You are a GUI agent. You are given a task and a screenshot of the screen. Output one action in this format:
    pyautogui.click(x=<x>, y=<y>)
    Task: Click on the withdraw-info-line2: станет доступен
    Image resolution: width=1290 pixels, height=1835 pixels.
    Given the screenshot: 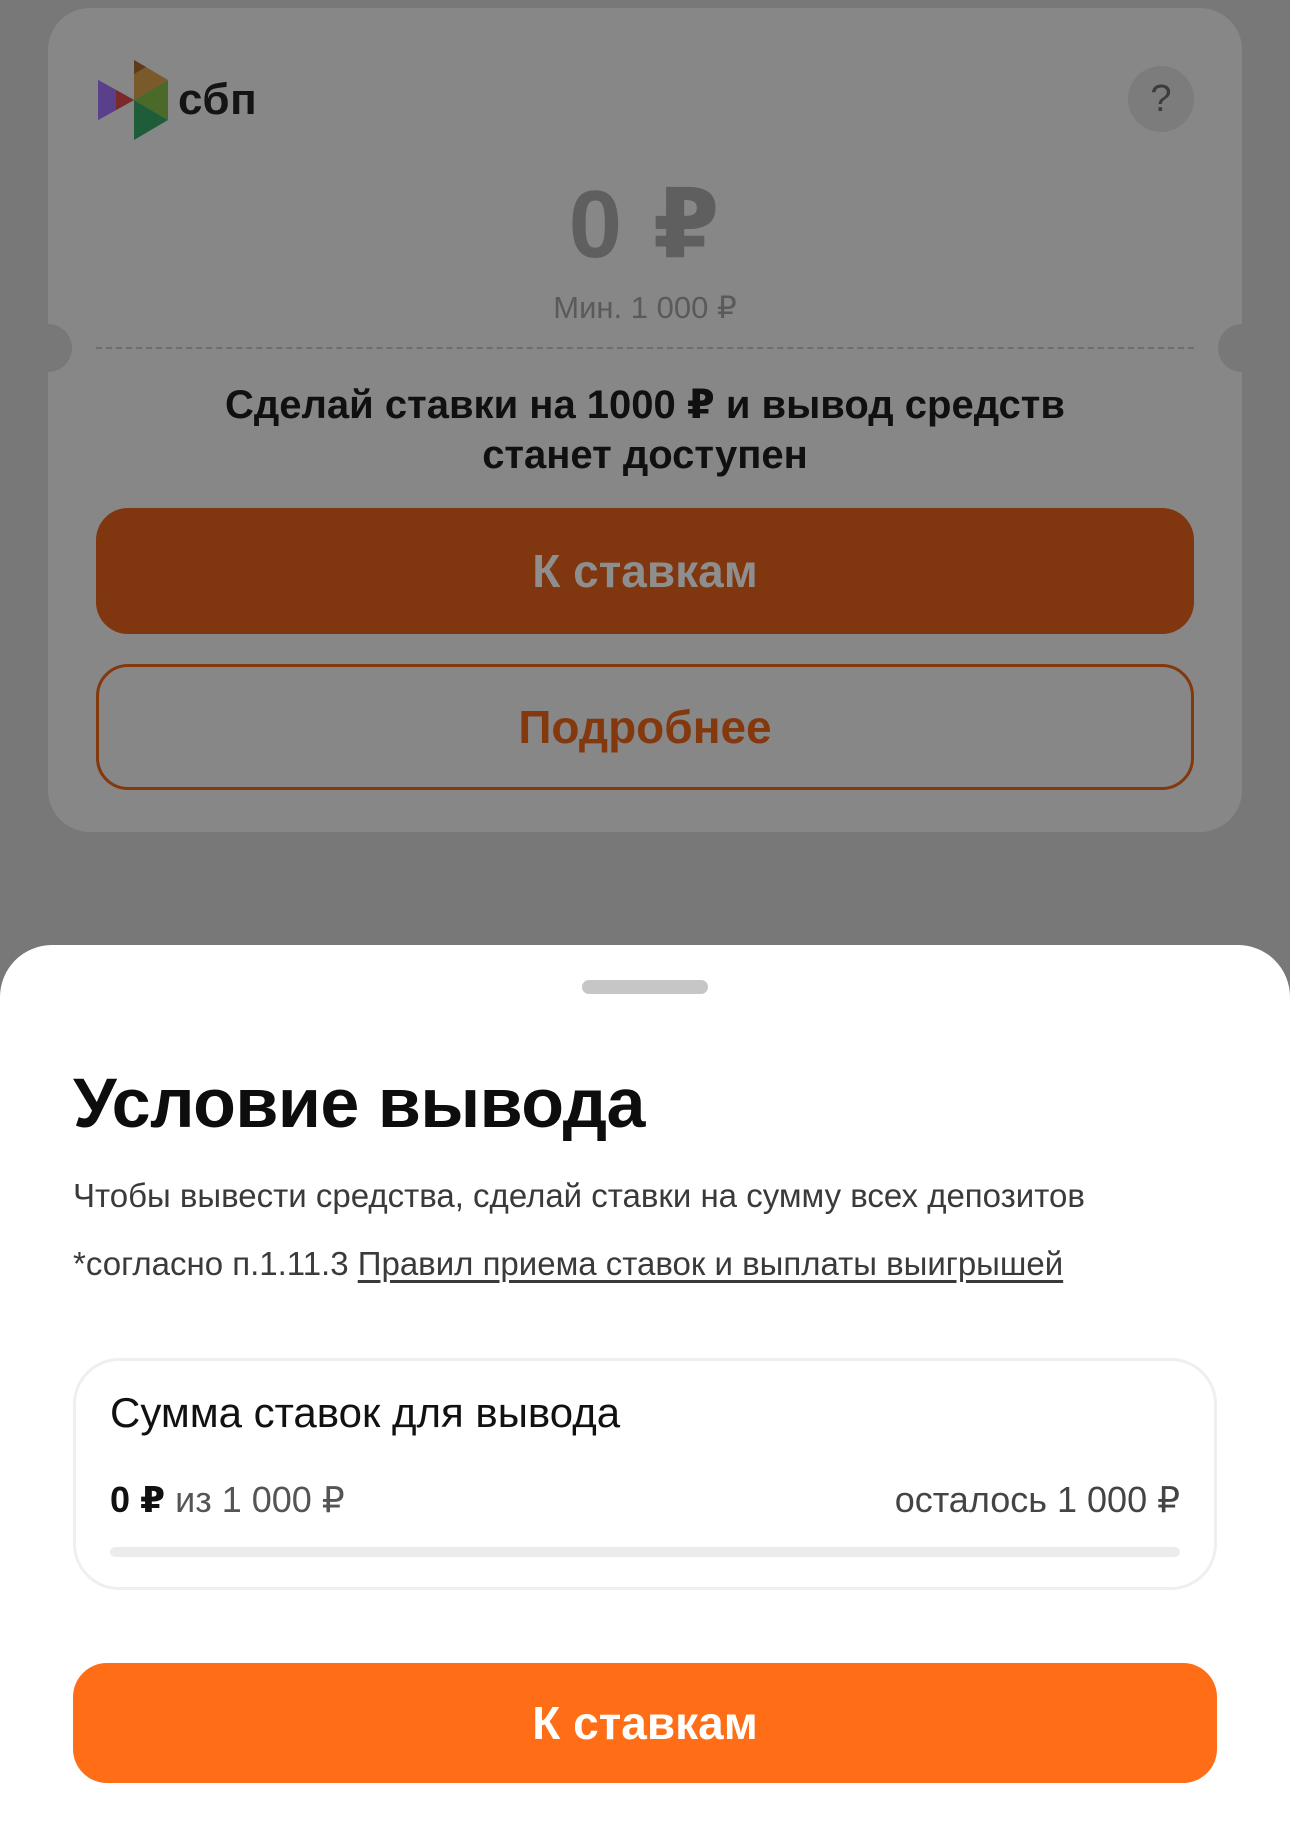 What is the action you would take?
    pyautogui.click(x=645, y=455)
    